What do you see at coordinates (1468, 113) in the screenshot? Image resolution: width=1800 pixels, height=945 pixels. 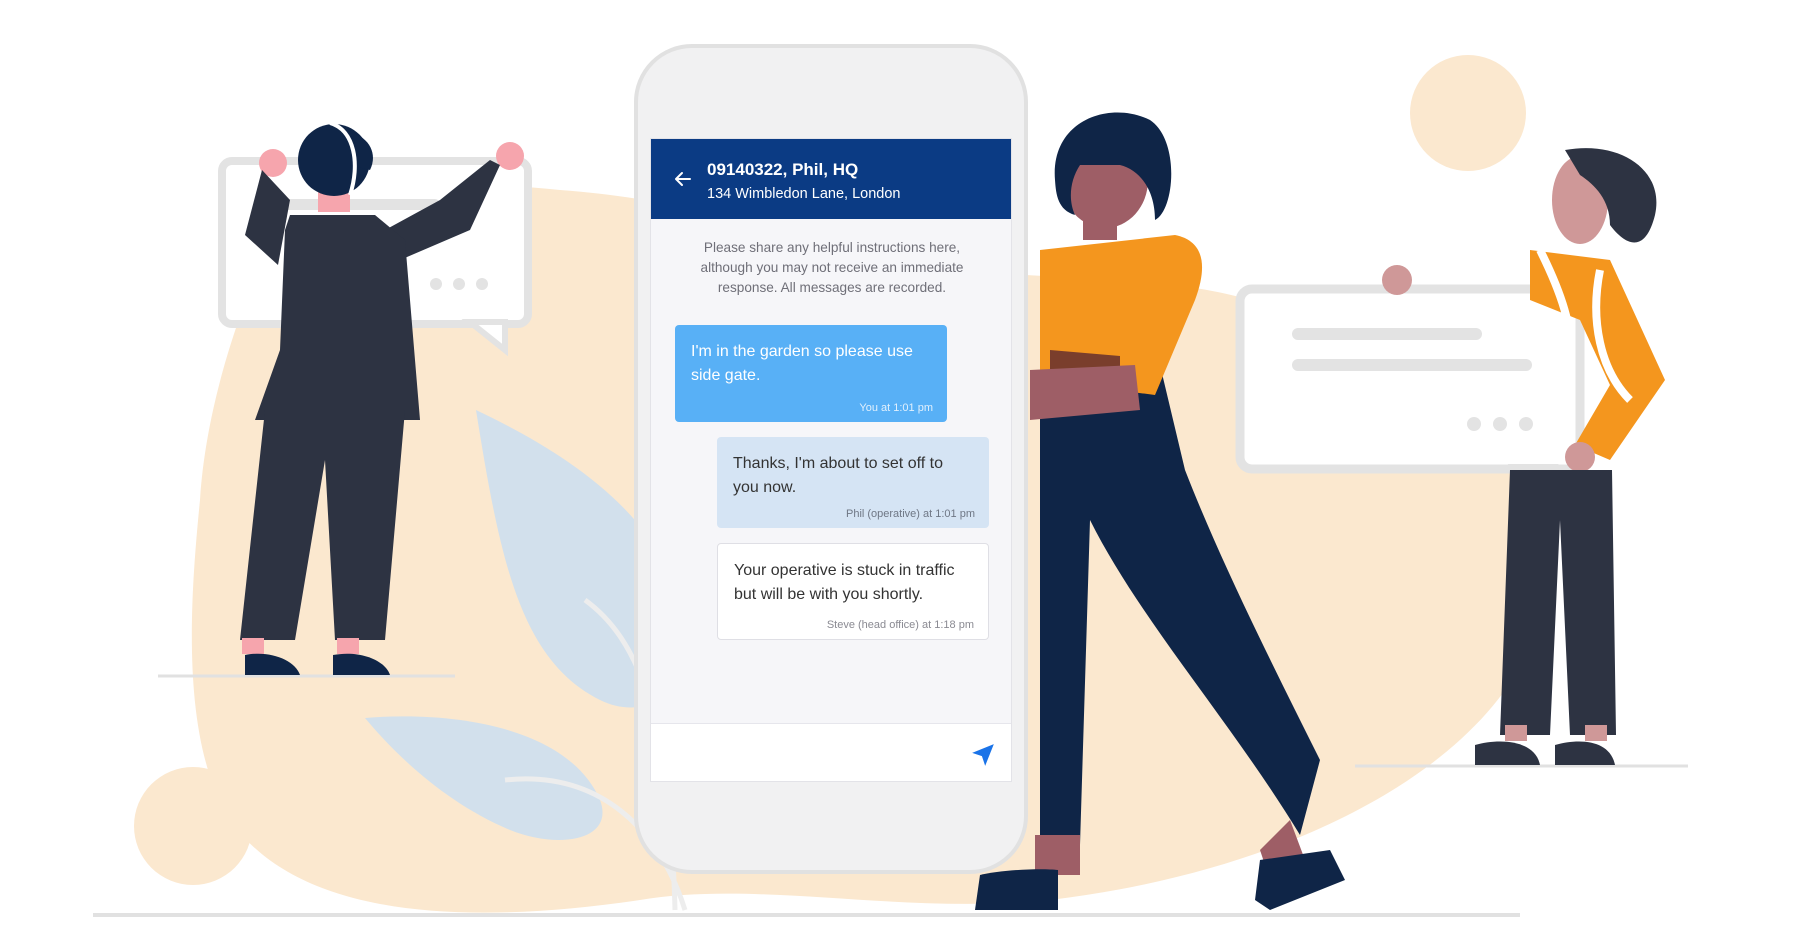 I see `decorative-circle-large` at bounding box center [1468, 113].